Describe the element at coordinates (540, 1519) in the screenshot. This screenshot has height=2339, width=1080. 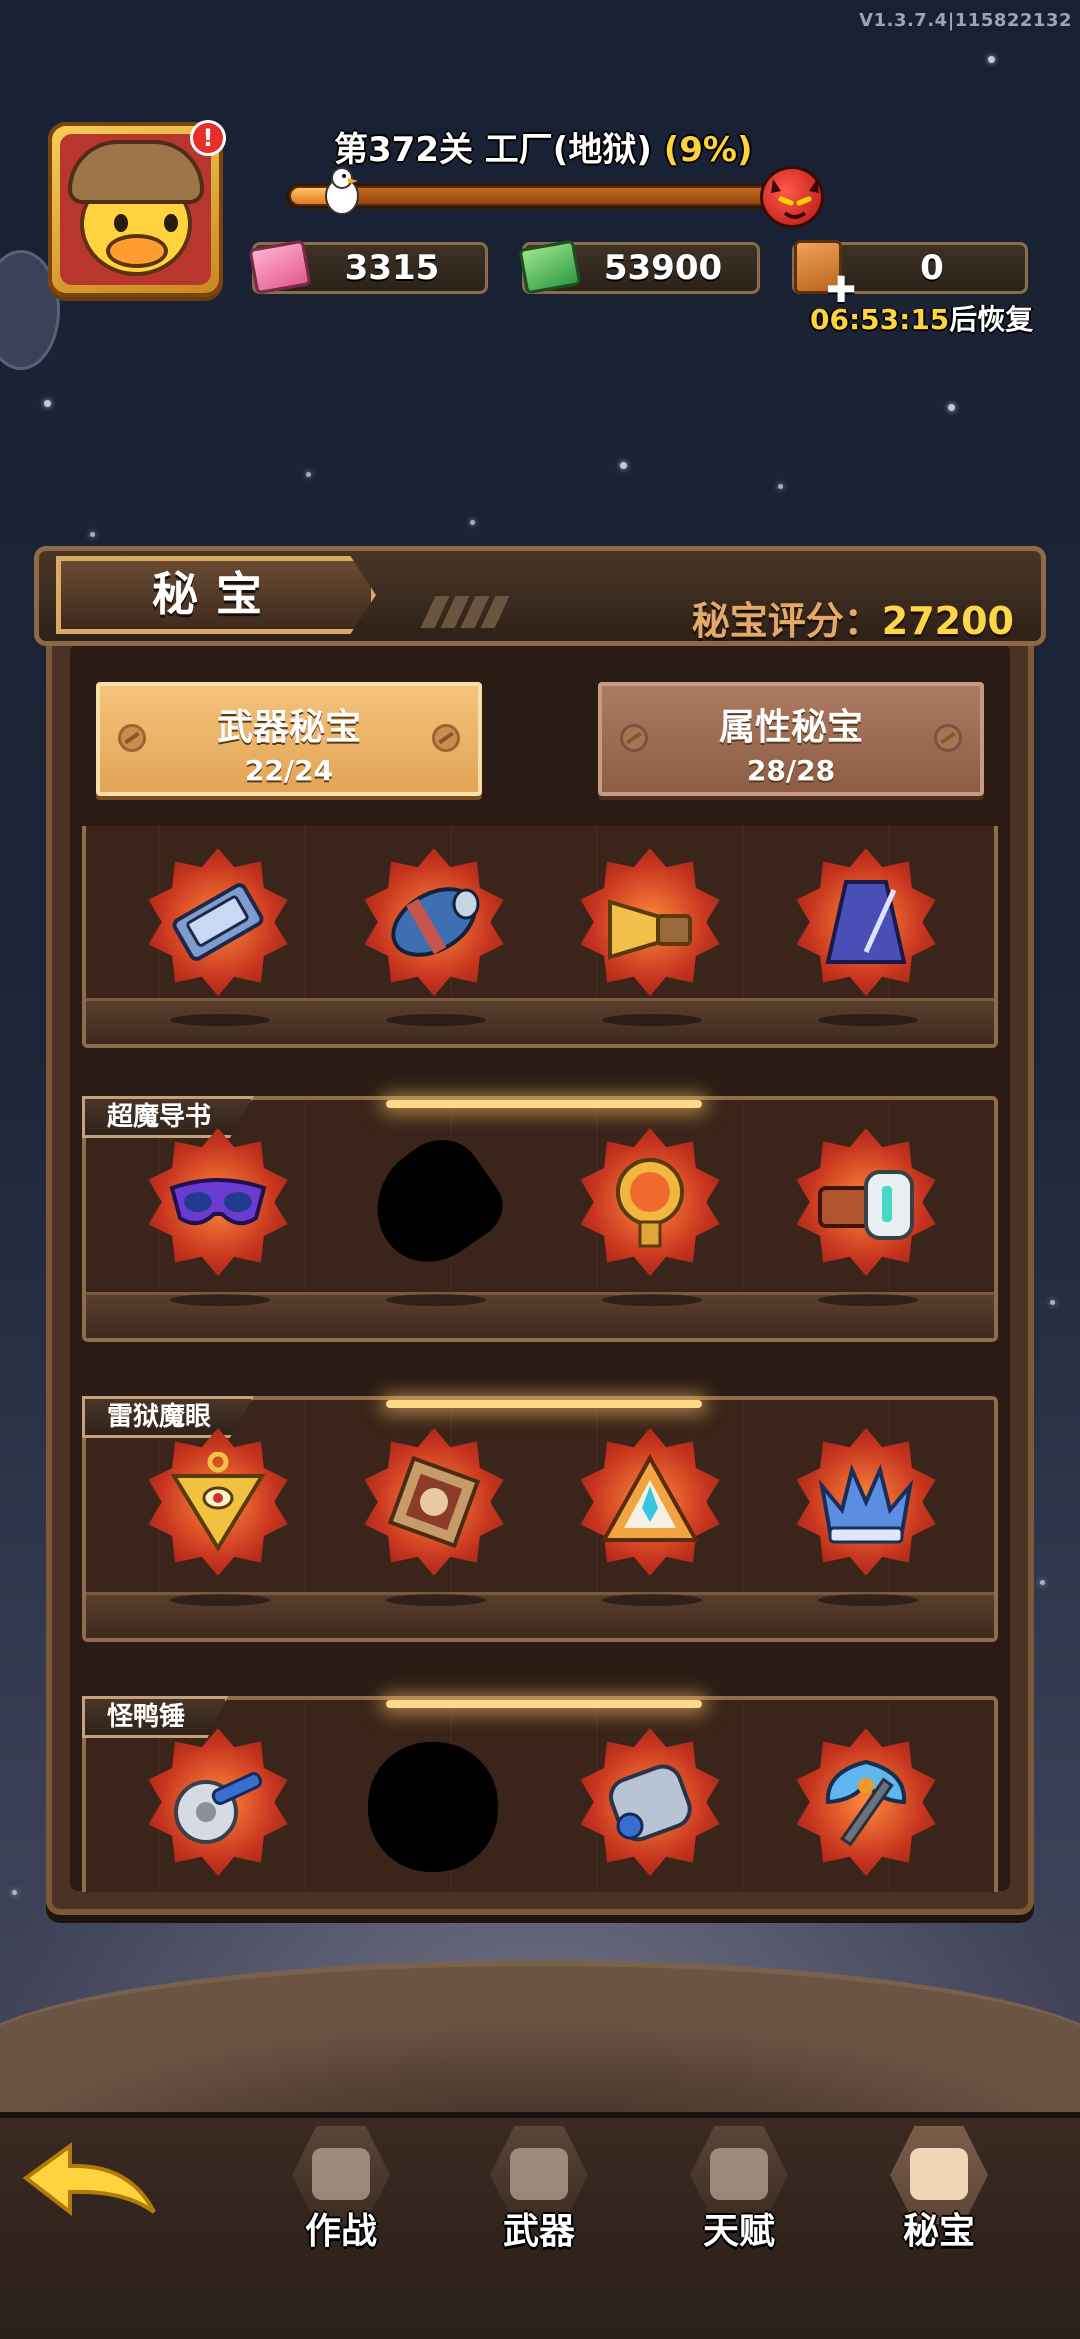
I see `treasure-shelf: 雷狱魔眼` at that location.